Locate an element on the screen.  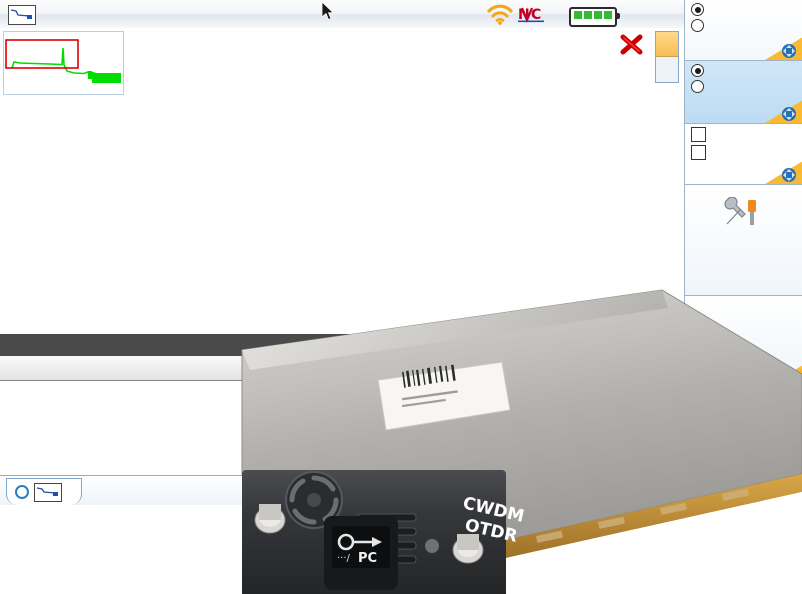
play-arrow-icon is located at coordinates (780, 376).